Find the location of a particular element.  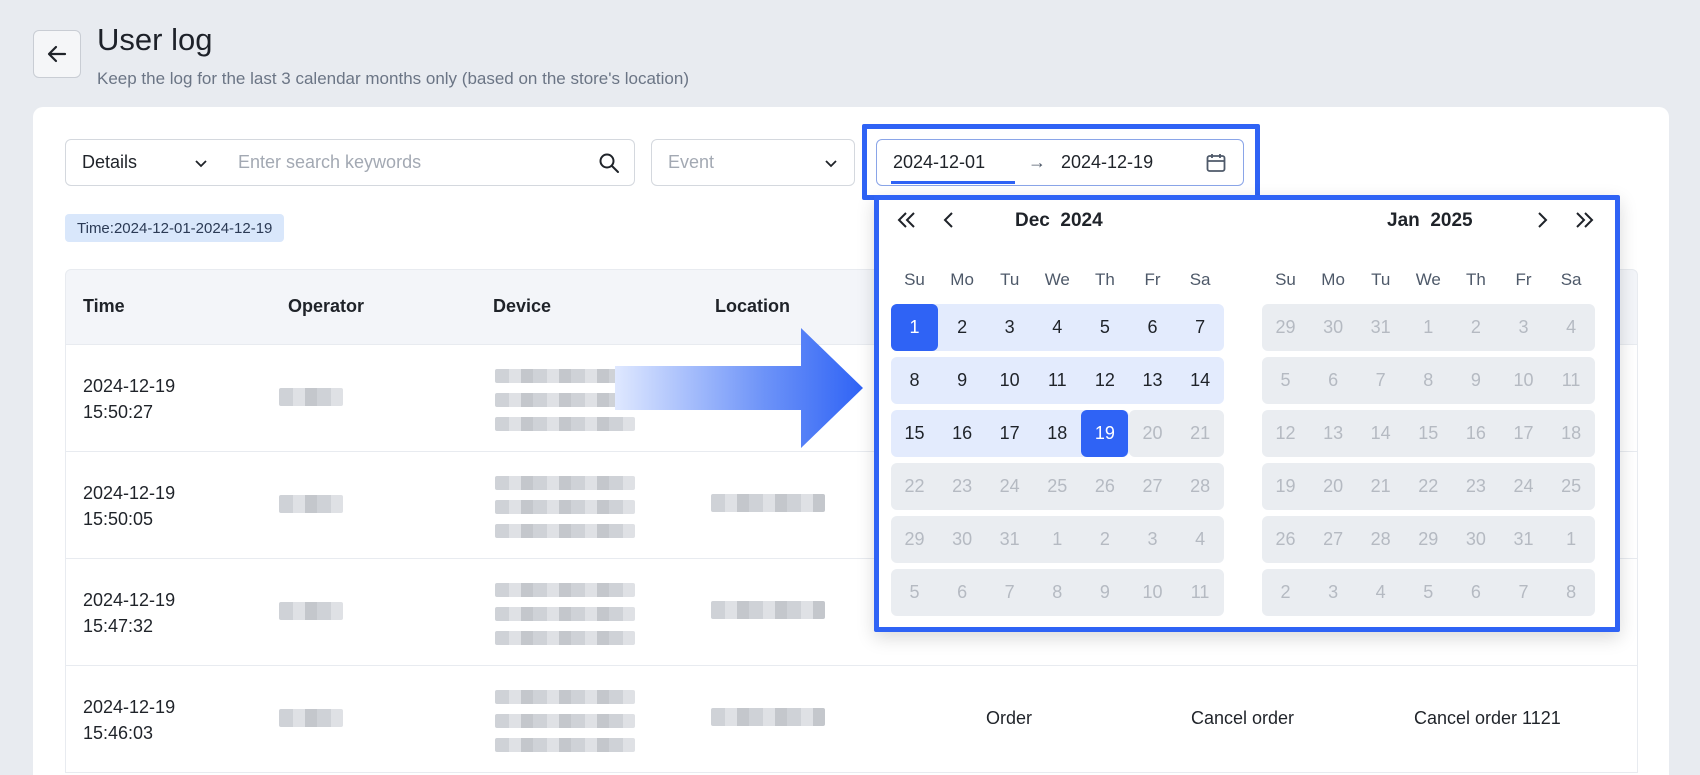

range-start-input: 2024-12-01 is located at coordinates (953, 168).